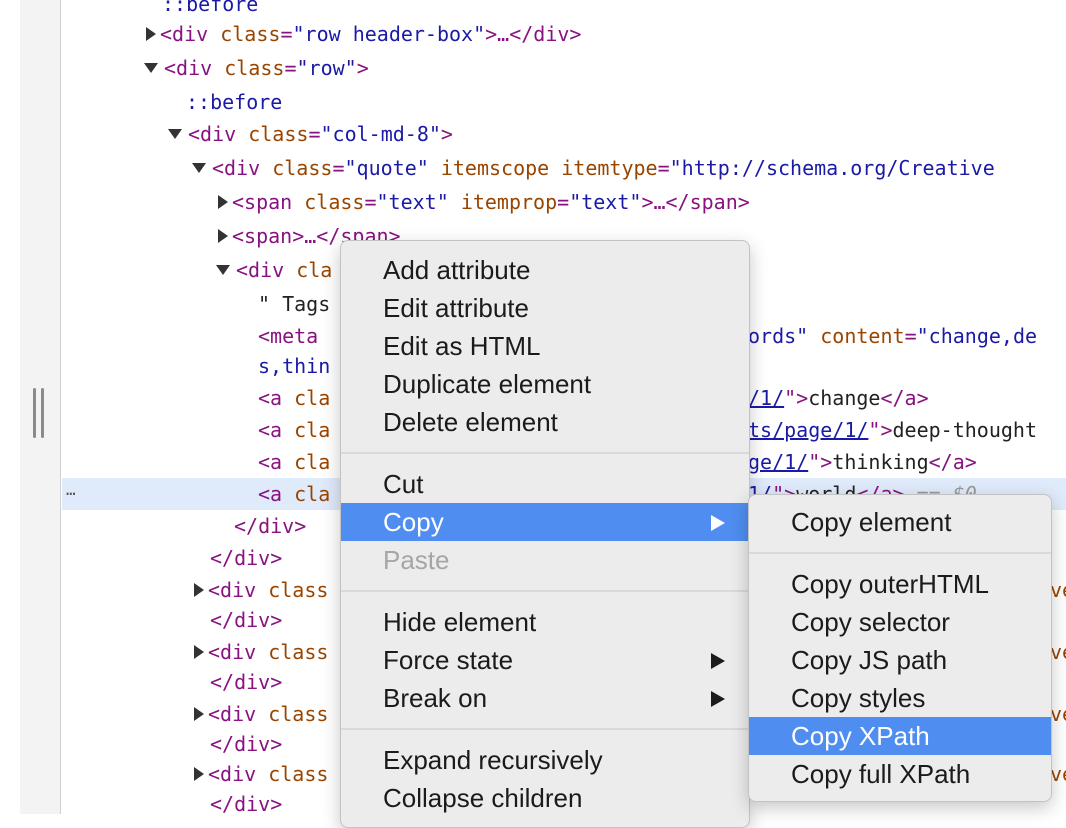  Describe the element at coordinates (545, 798) in the screenshot. I see `menu-item-collapse-children: Collapse children` at that location.